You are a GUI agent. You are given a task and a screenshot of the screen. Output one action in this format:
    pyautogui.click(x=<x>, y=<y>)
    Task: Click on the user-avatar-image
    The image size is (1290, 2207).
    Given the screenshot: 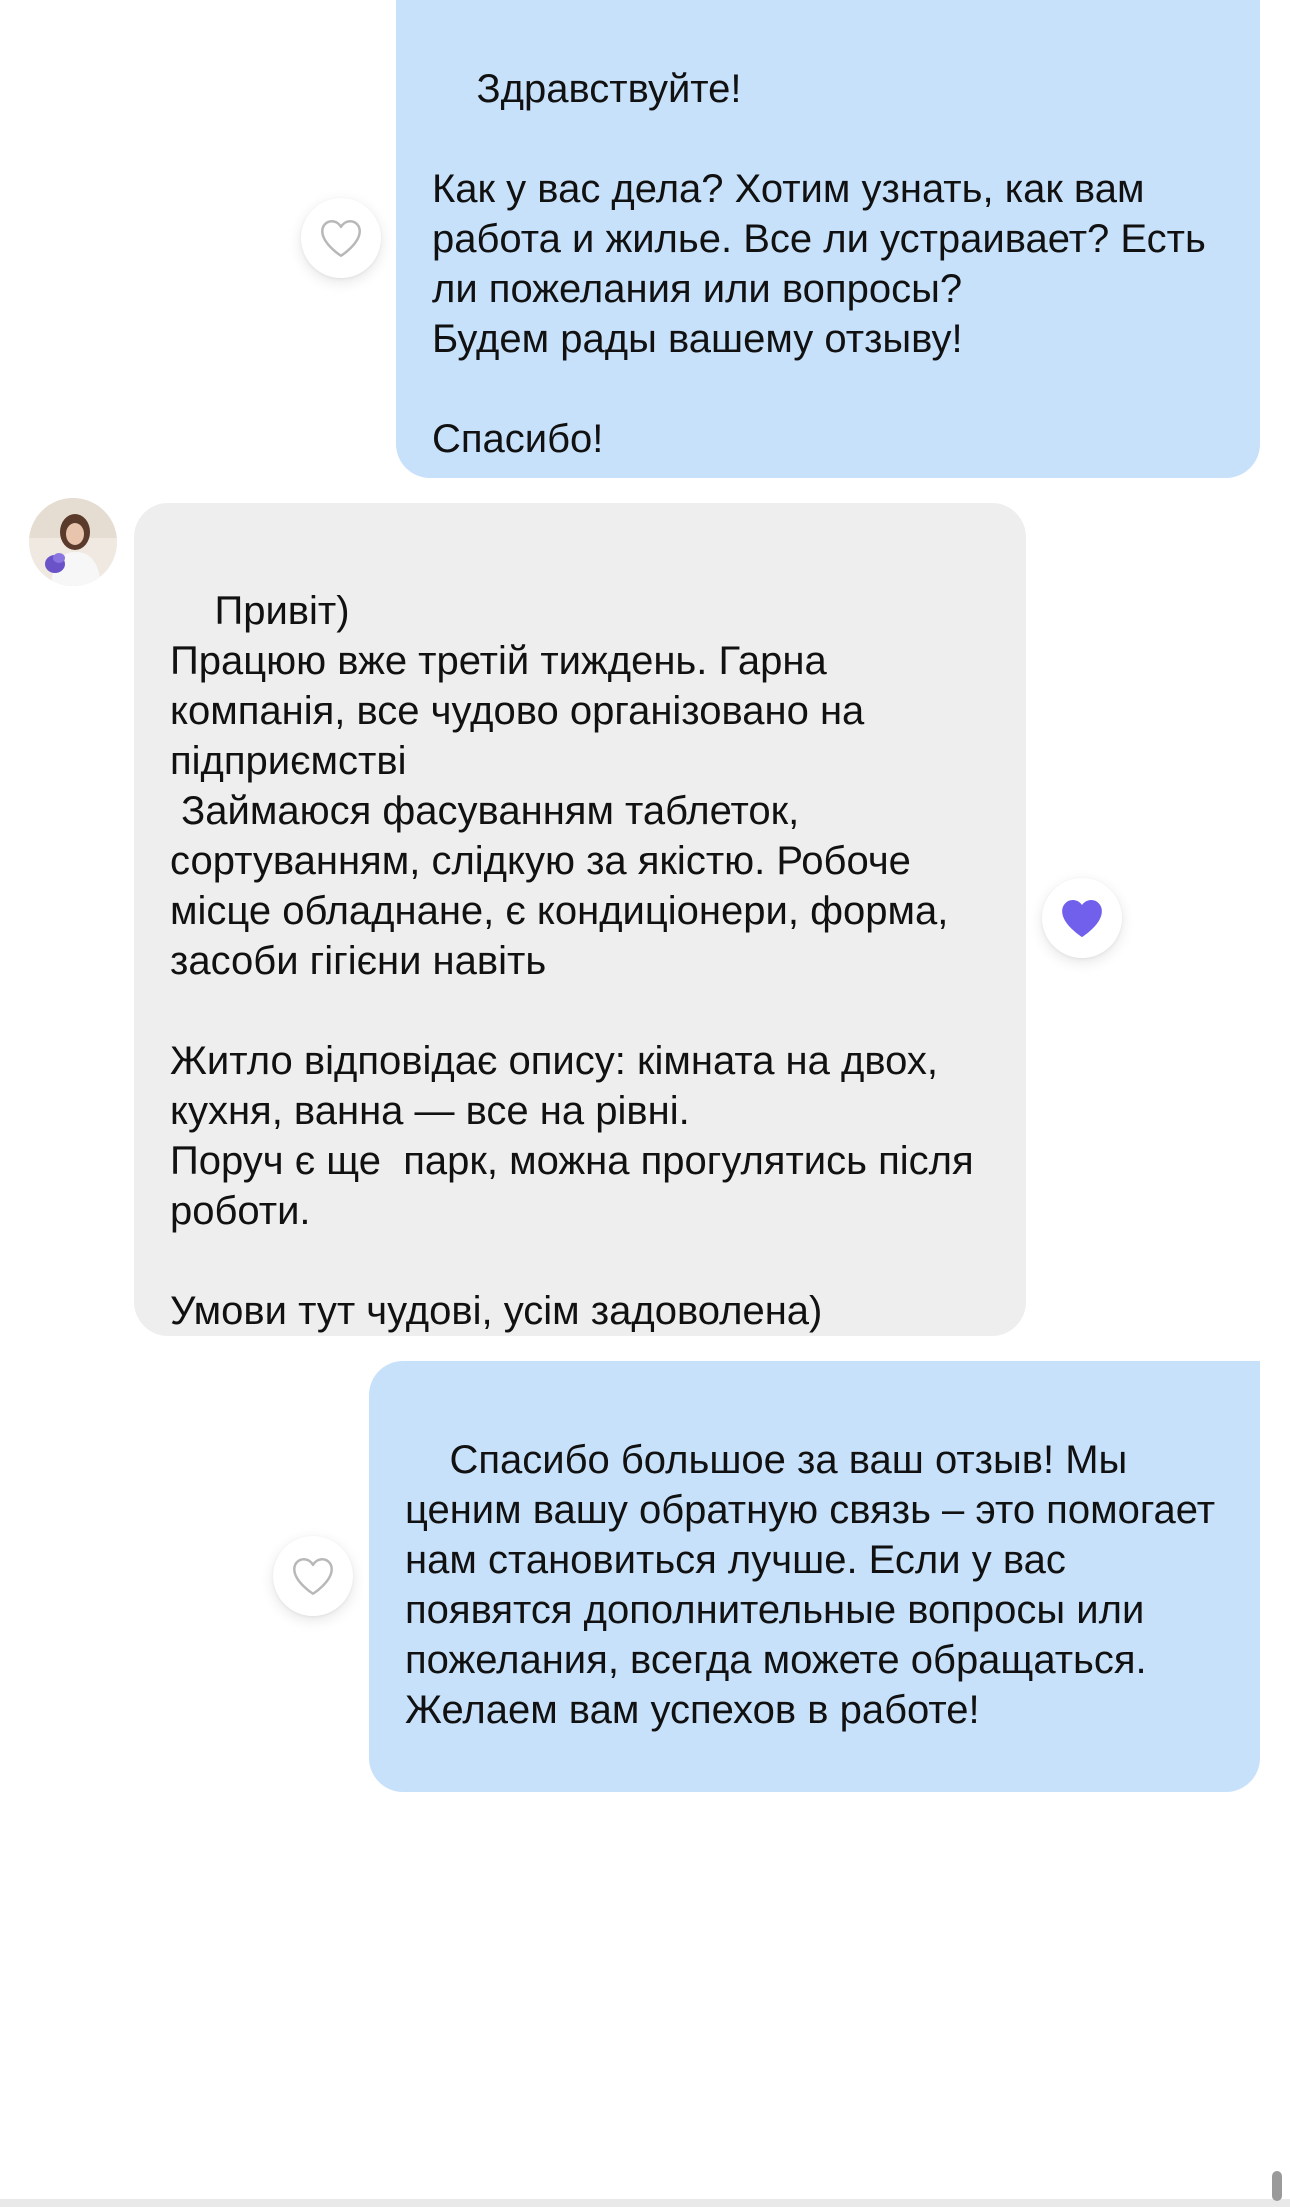 What is the action you would take?
    pyautogui.click(x=73, y=542)
    